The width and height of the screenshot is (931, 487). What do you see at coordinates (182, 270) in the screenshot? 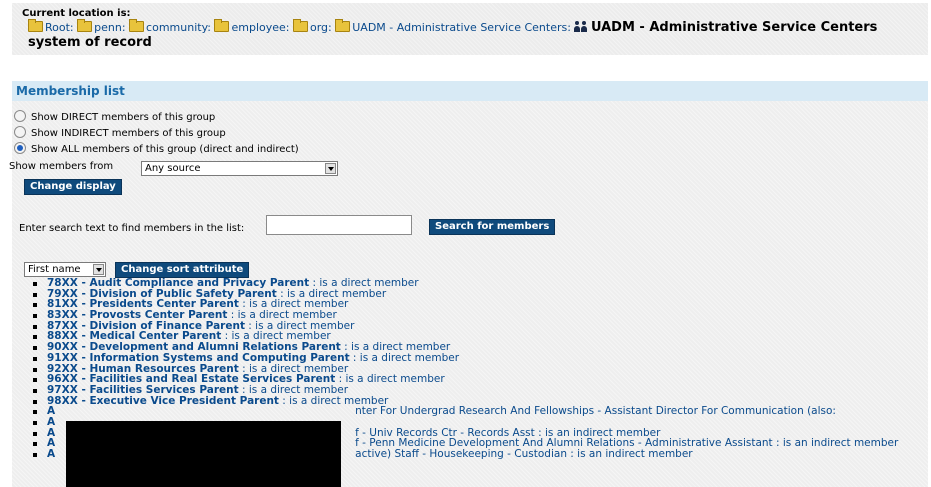
I see `change-sort-button: Change sort attribute` at bounding box center [182, 270].